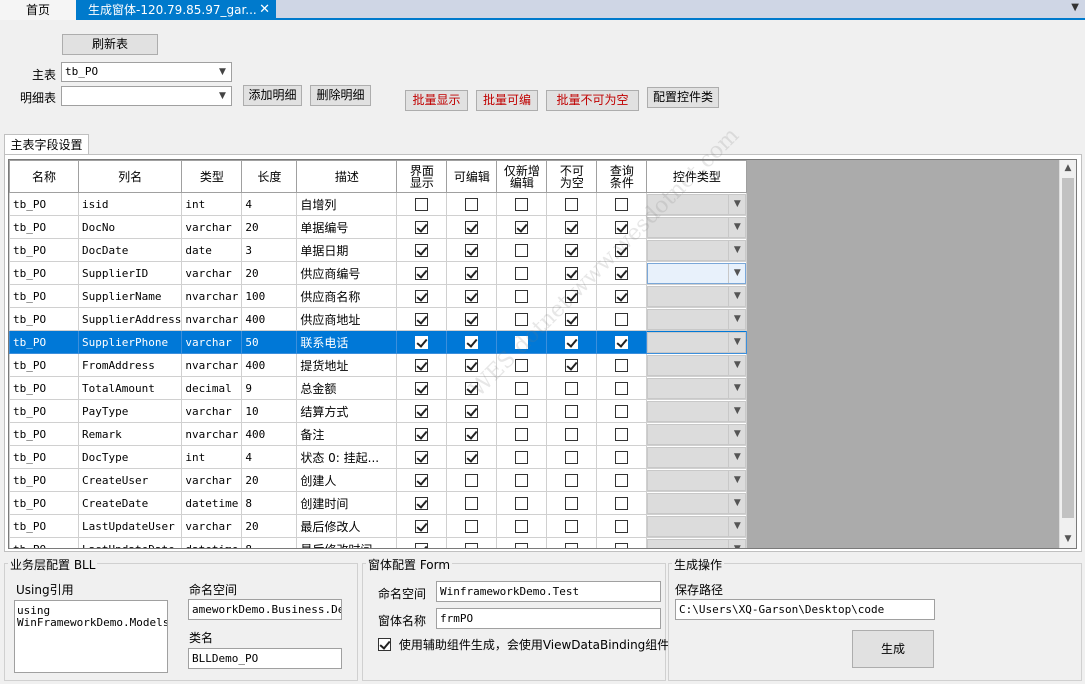  I want to click on header-show: 界面 显示, so click(422, 176).